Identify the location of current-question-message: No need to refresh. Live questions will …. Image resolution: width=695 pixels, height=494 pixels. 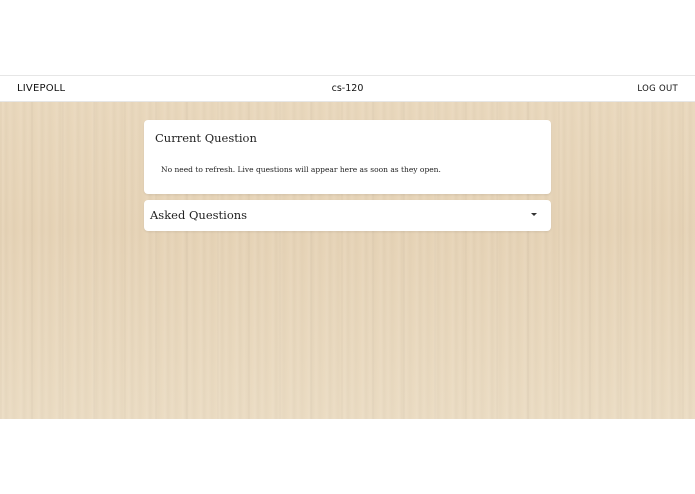
(301, 169).